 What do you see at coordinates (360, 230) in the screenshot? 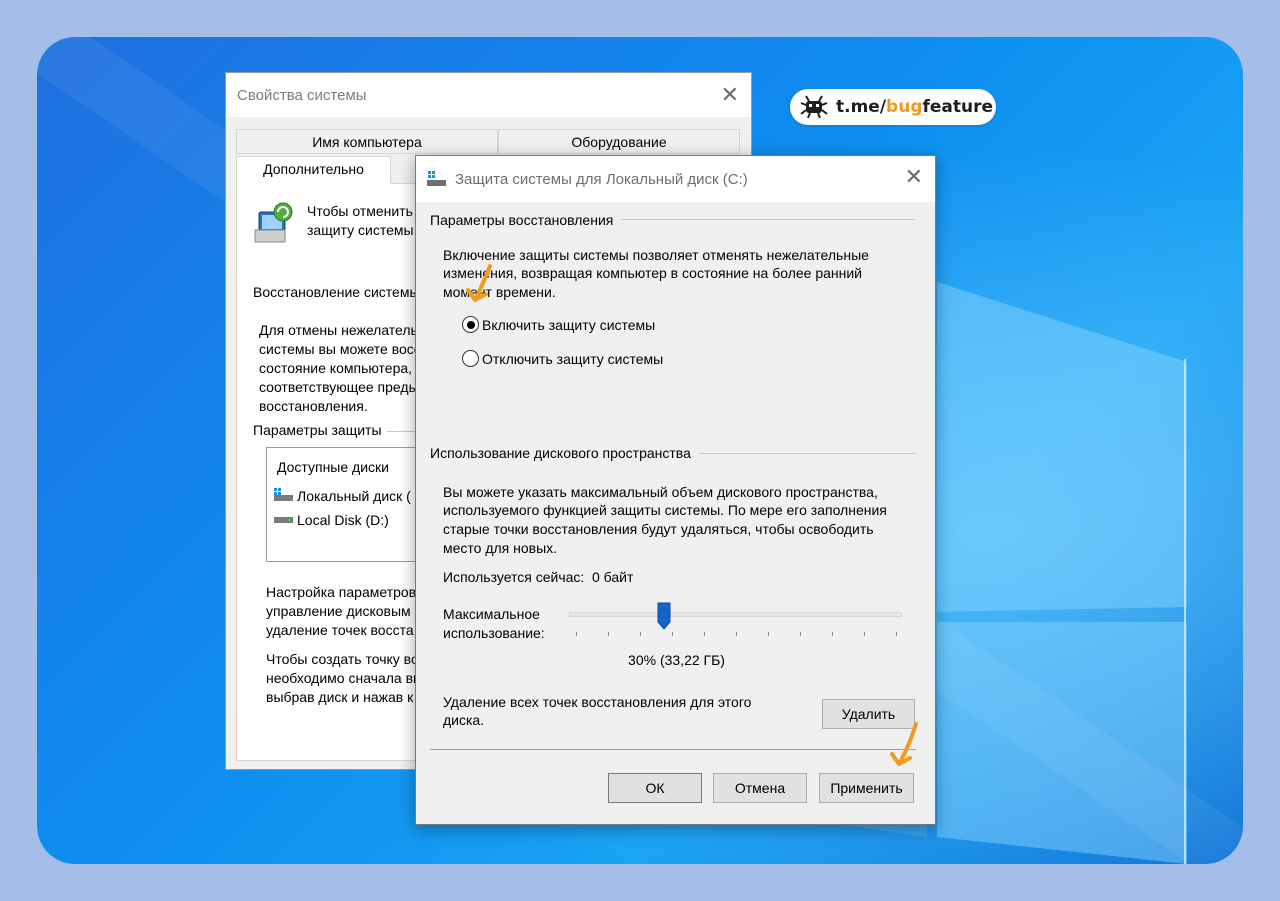
I see `header-text-line-2: защиту системы` at bounding box center [360, 230].